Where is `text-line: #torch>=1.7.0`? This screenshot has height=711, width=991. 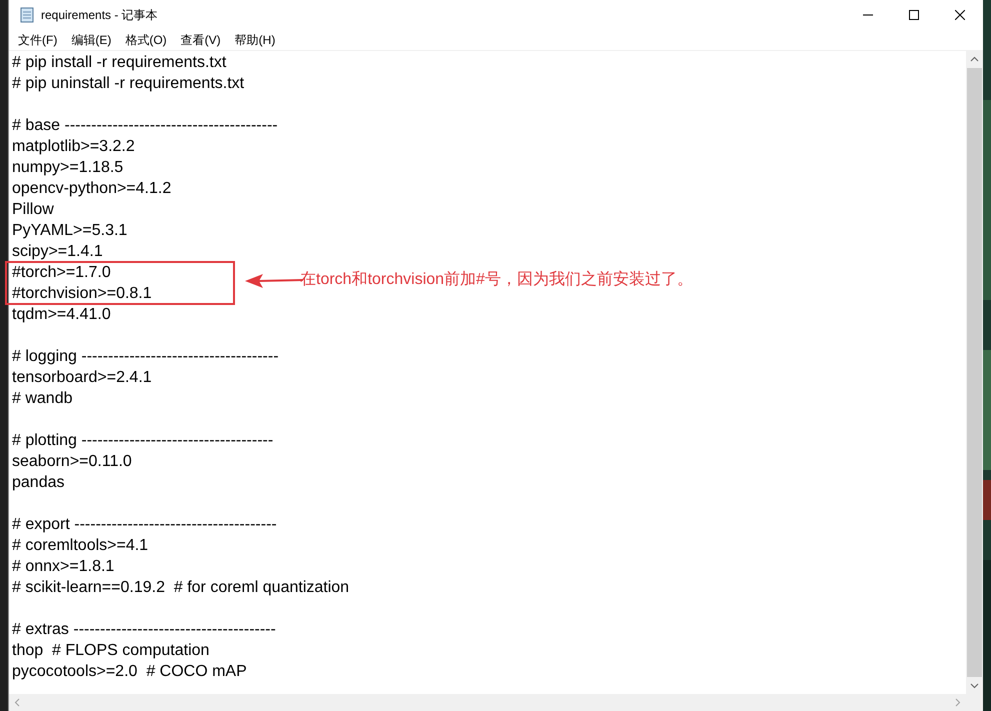
text-line: #torch>=1.7.0 is located at coordinates (61, 273).